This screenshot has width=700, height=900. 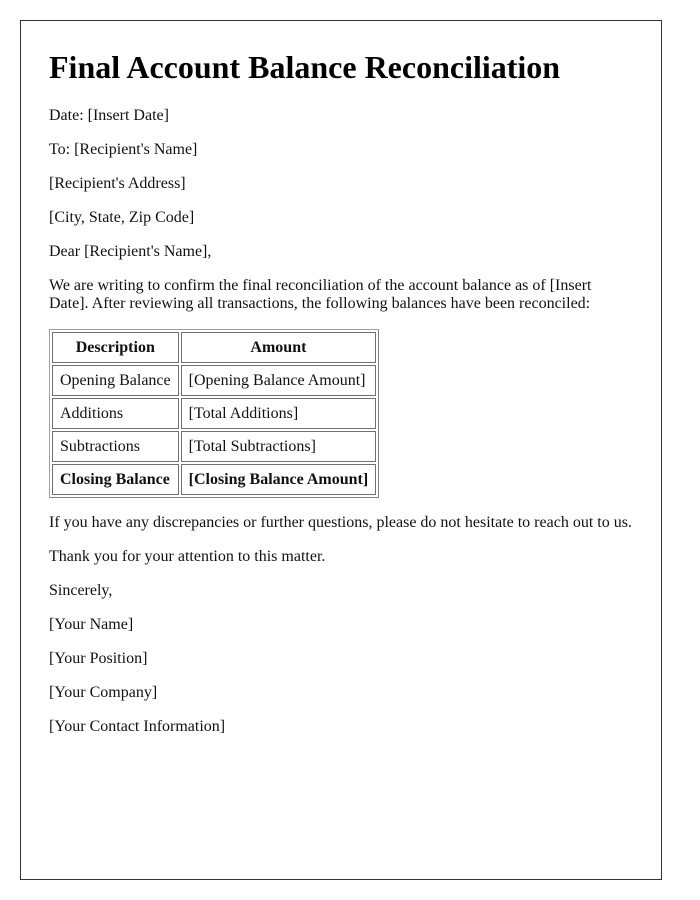 What do you see at coordinates (137, 726) in the screenshot?
I see `signature-contact: [Your Contact Information]` at bounding box center [137, 726].